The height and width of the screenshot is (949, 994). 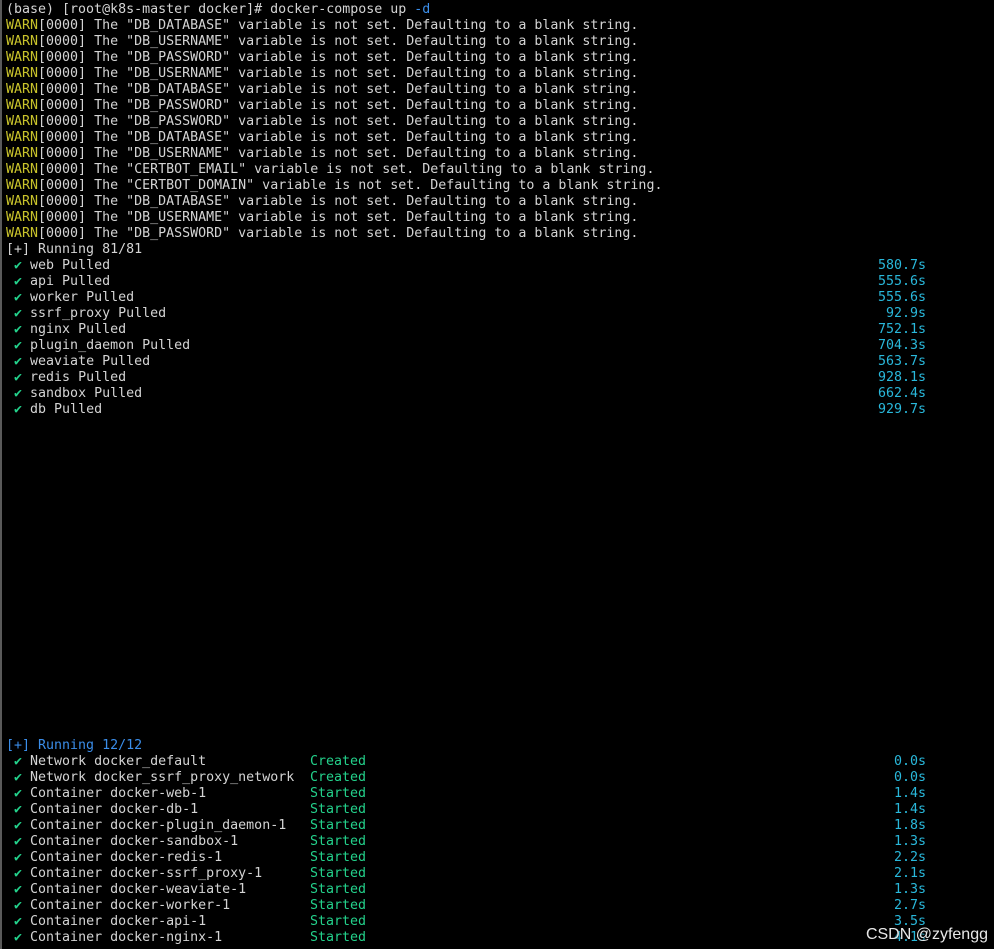 What do you see at coordinates (909, 857) in the screenshot?
I see `run-item-time: 2.2s` at bounding box center [909, 857].